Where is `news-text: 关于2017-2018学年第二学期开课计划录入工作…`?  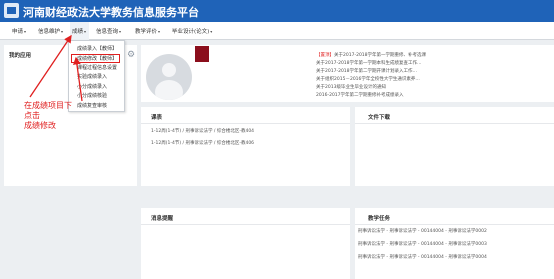
news-text: 关于2017-2018学年第二学期开课计划录入工作… is located at coordinates (367, 71).